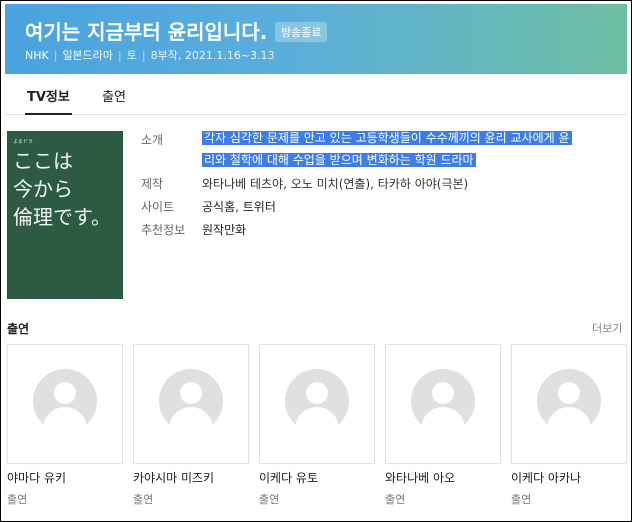 The width and height of the screenshot is (632, 522). Describe the element at coordinates (131, 55) in the screenshot. I see `meta-day: 토` at that location.